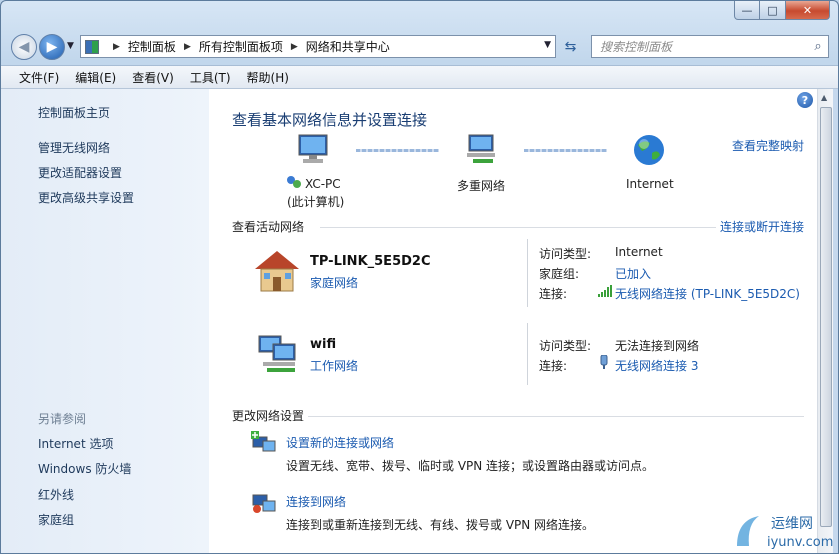  Describe the element at coordinates (92, 46) in the screenshot. I see `control-panel-icon` at that location.